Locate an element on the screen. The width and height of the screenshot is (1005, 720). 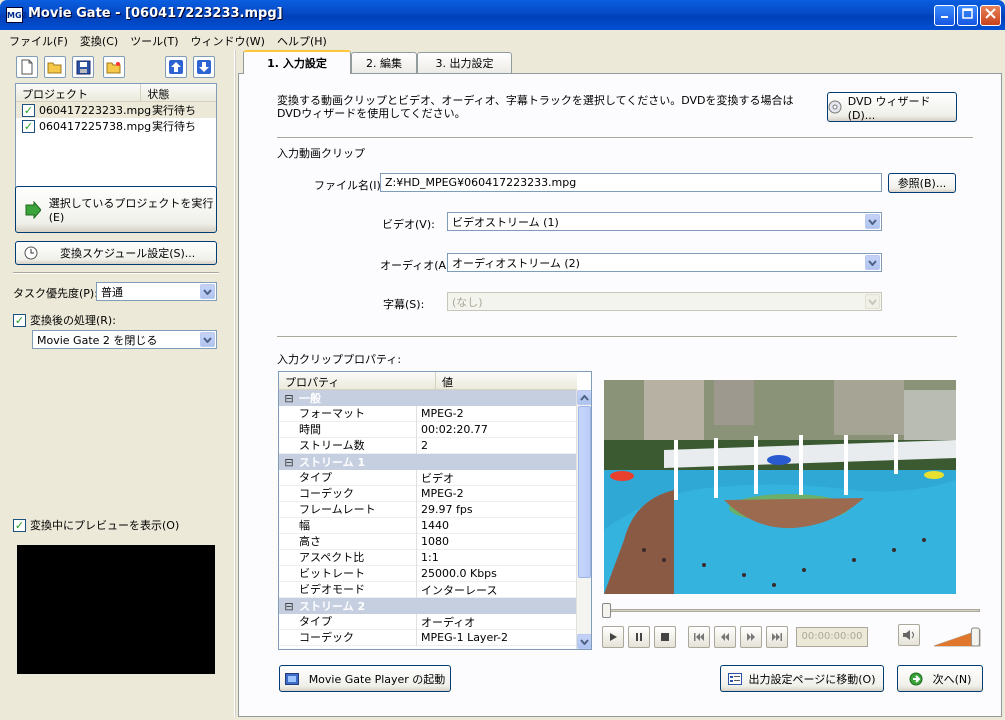
goto-output-settings-button: 出力設定ページに移動(O) is located at coordinates (802, 678).